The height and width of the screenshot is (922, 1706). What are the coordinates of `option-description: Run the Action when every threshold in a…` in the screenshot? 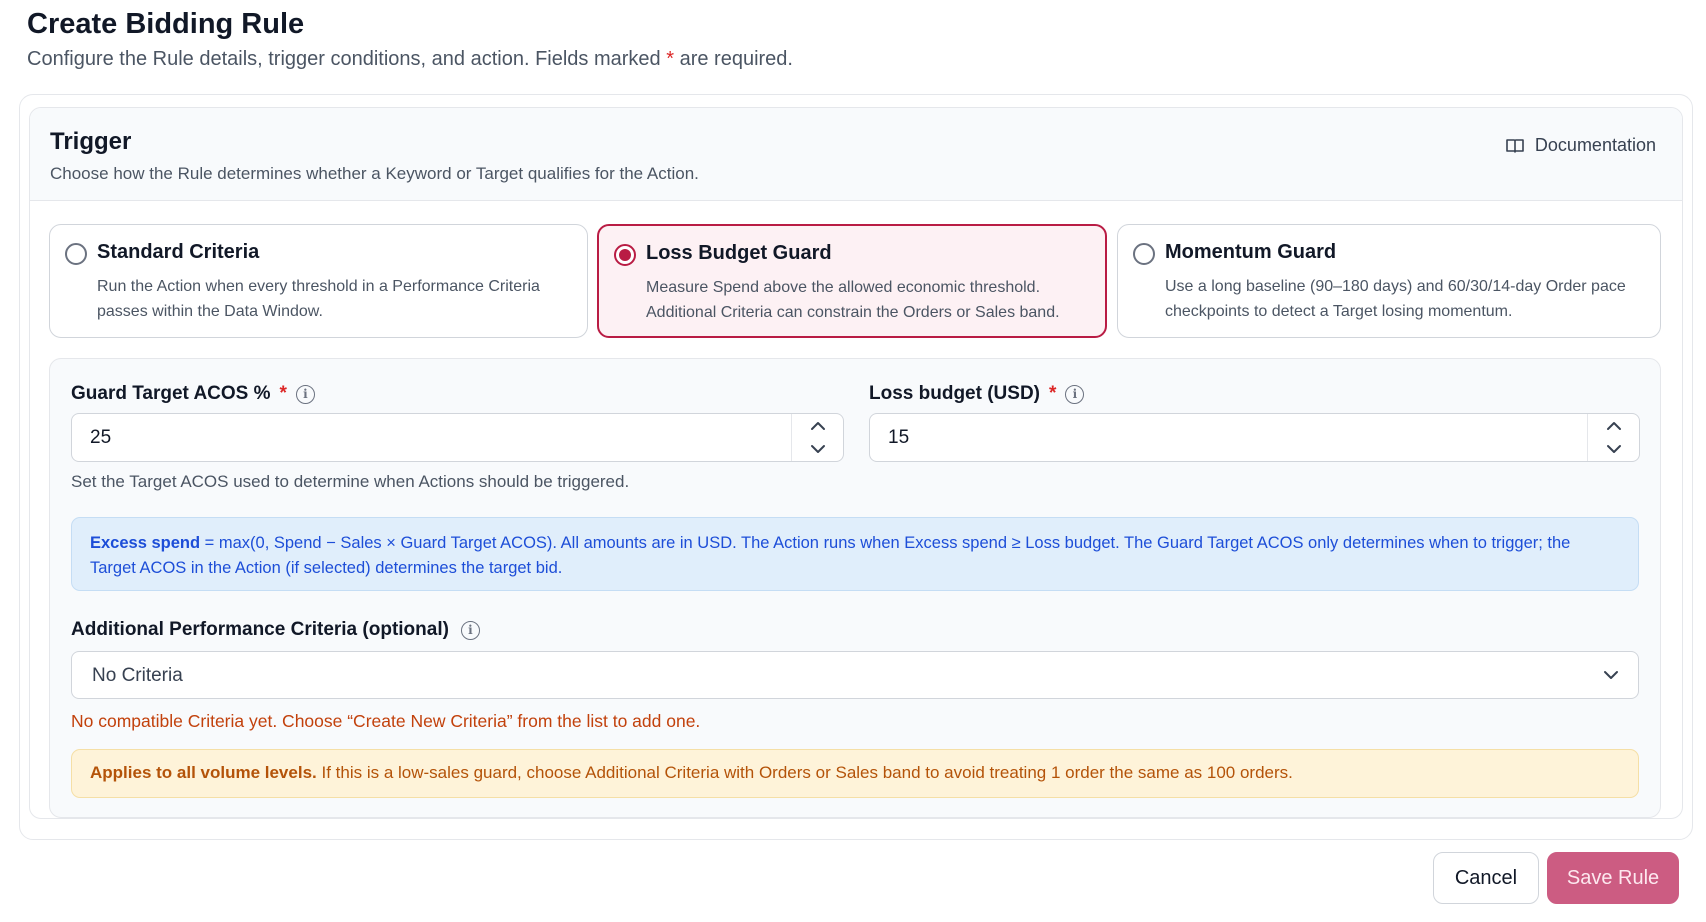 It's located at (318, 299).